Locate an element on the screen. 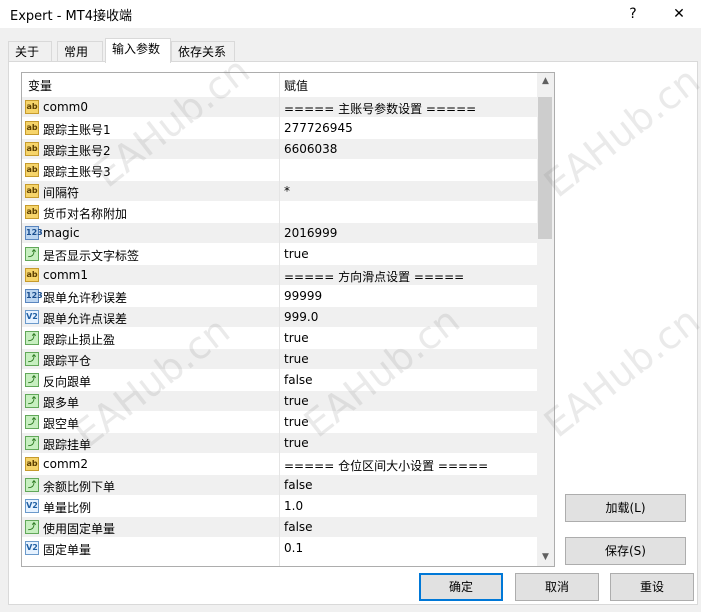 This screenshot has height=612, width=701. parameter-name: 跟多单 is located at coordinates (61, 403).